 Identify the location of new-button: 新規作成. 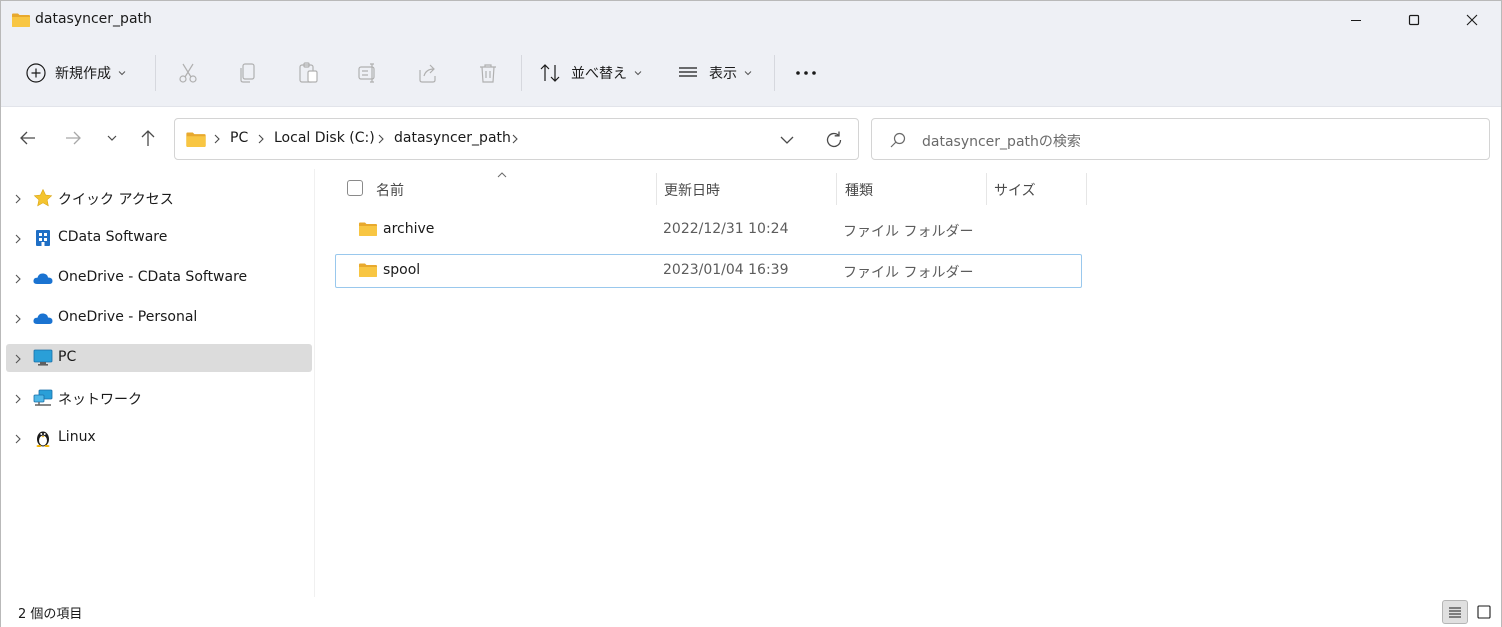
(76, 73).